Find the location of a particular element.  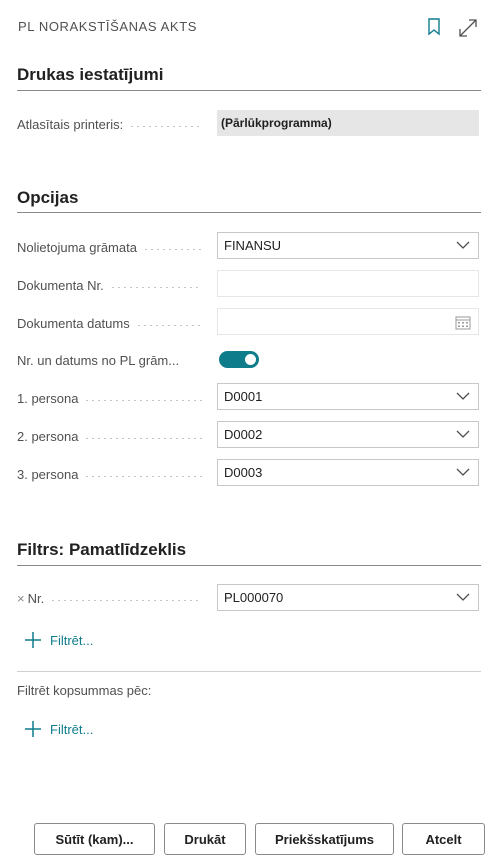

printer-label: Atlasītais printeris: is located at coordinates (70, 124).